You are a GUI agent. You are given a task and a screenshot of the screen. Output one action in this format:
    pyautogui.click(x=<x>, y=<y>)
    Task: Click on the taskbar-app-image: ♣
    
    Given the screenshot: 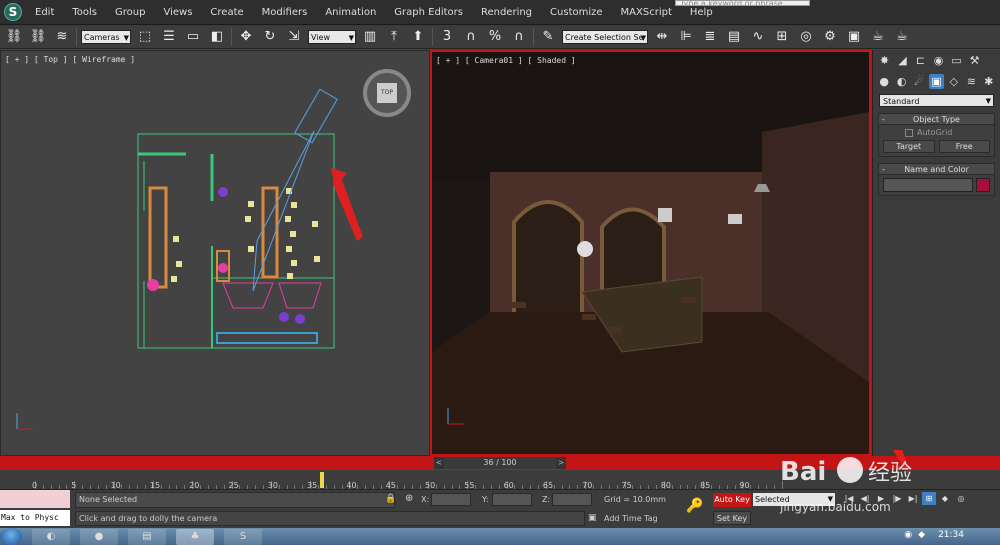 What is the action you would take?
    pyautogui.click(x=195, y=536)
    